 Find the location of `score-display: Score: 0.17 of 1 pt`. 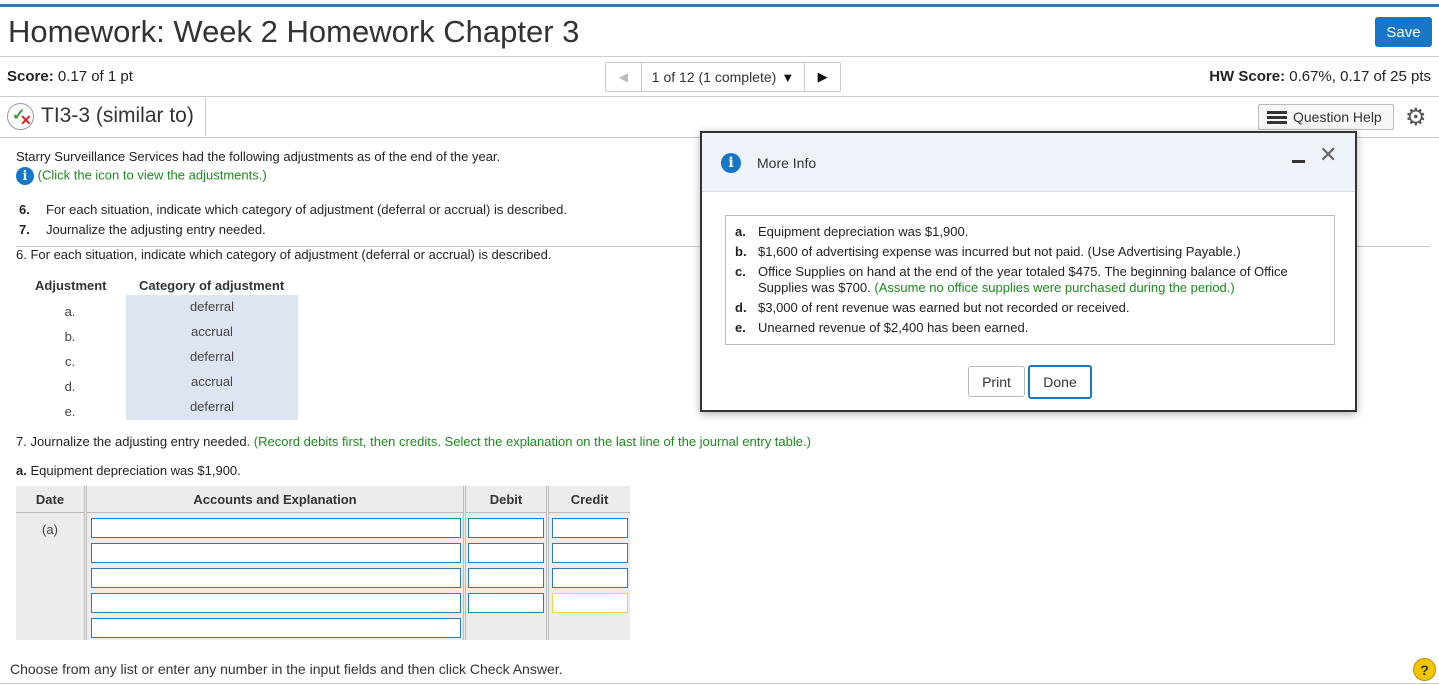

score-display: Score: 0.17 of 1 pt is located at coordinates (70, 76).